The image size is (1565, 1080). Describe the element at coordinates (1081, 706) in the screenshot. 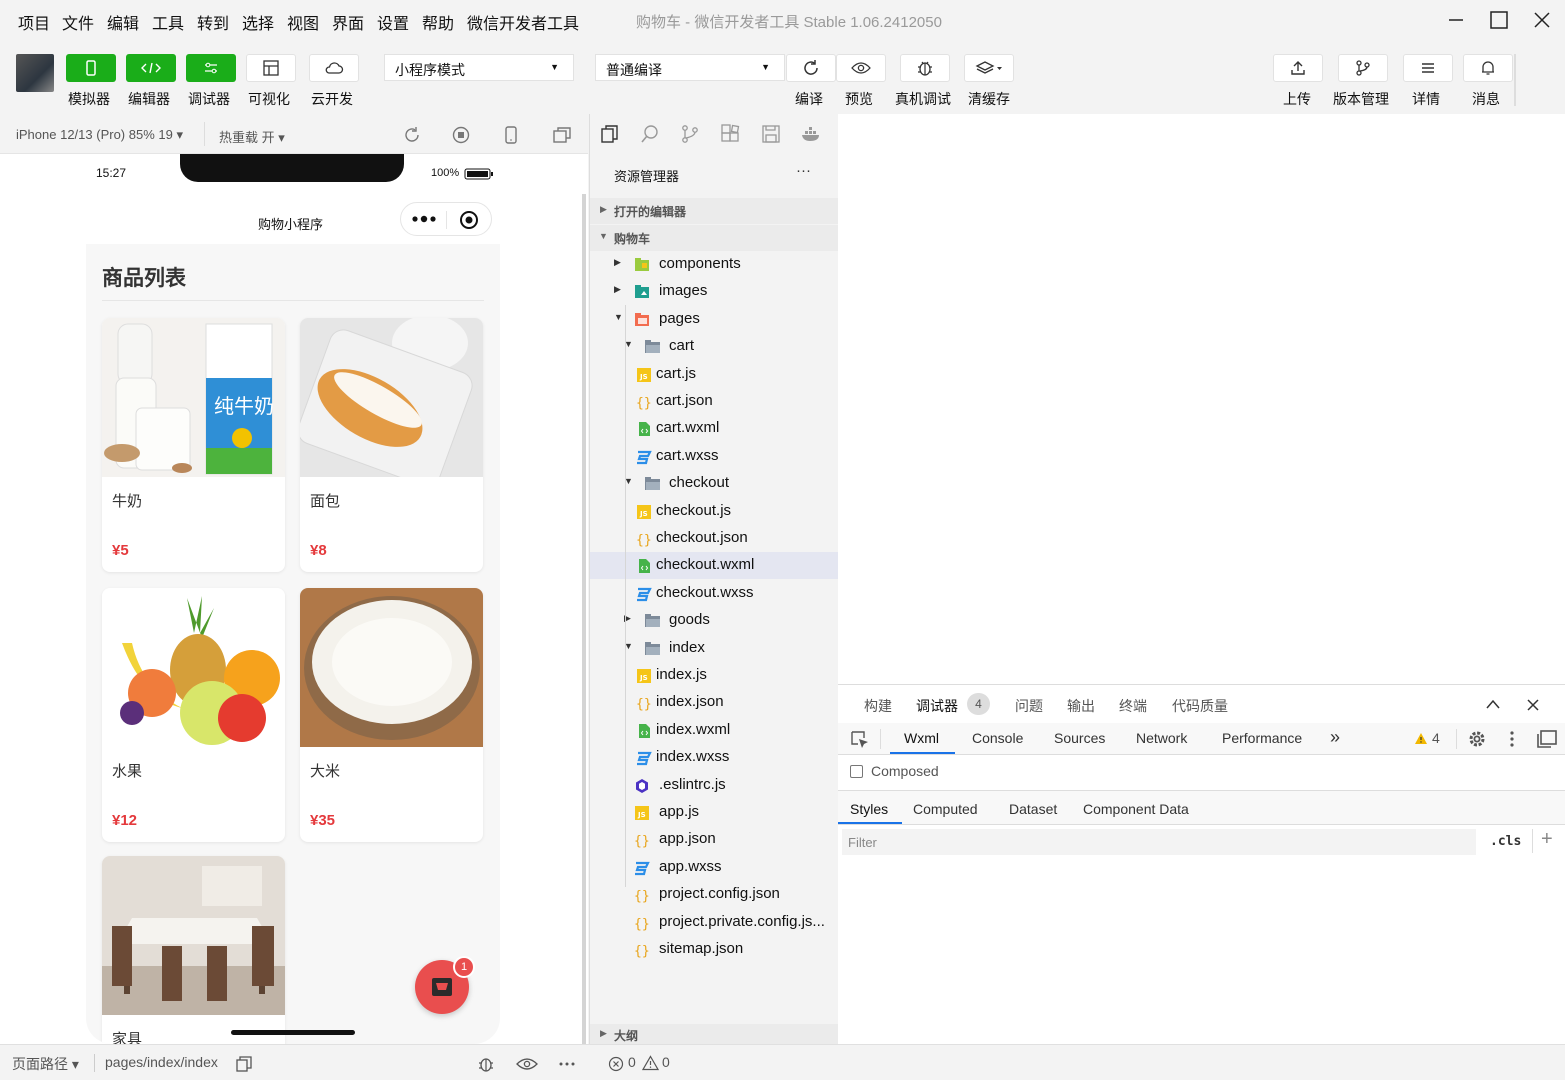

I see `tab-output: 输出` at that location.